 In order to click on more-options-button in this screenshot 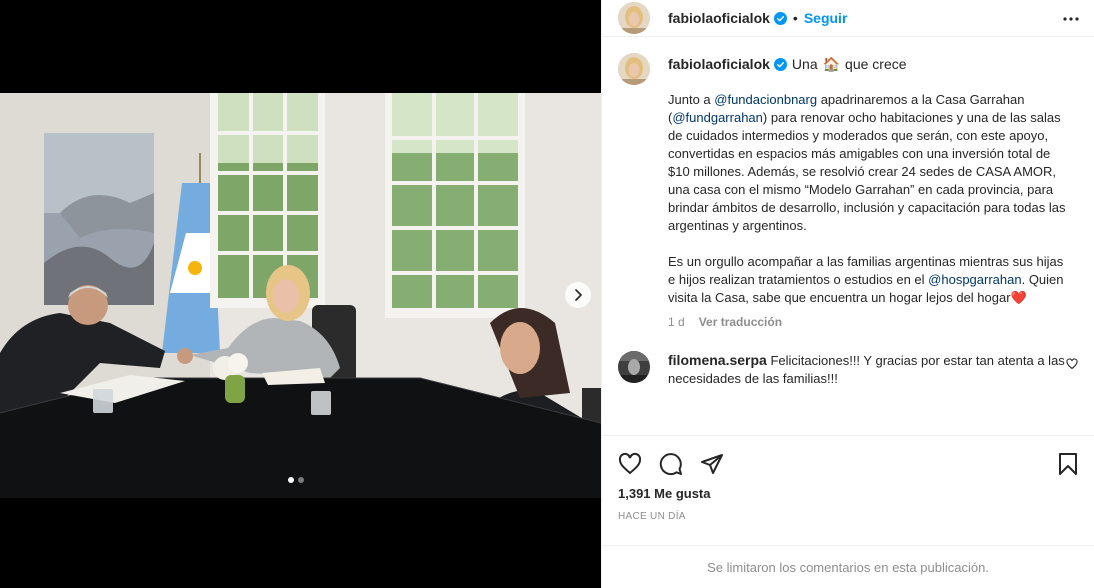, I will do `click(1071, 20)`.